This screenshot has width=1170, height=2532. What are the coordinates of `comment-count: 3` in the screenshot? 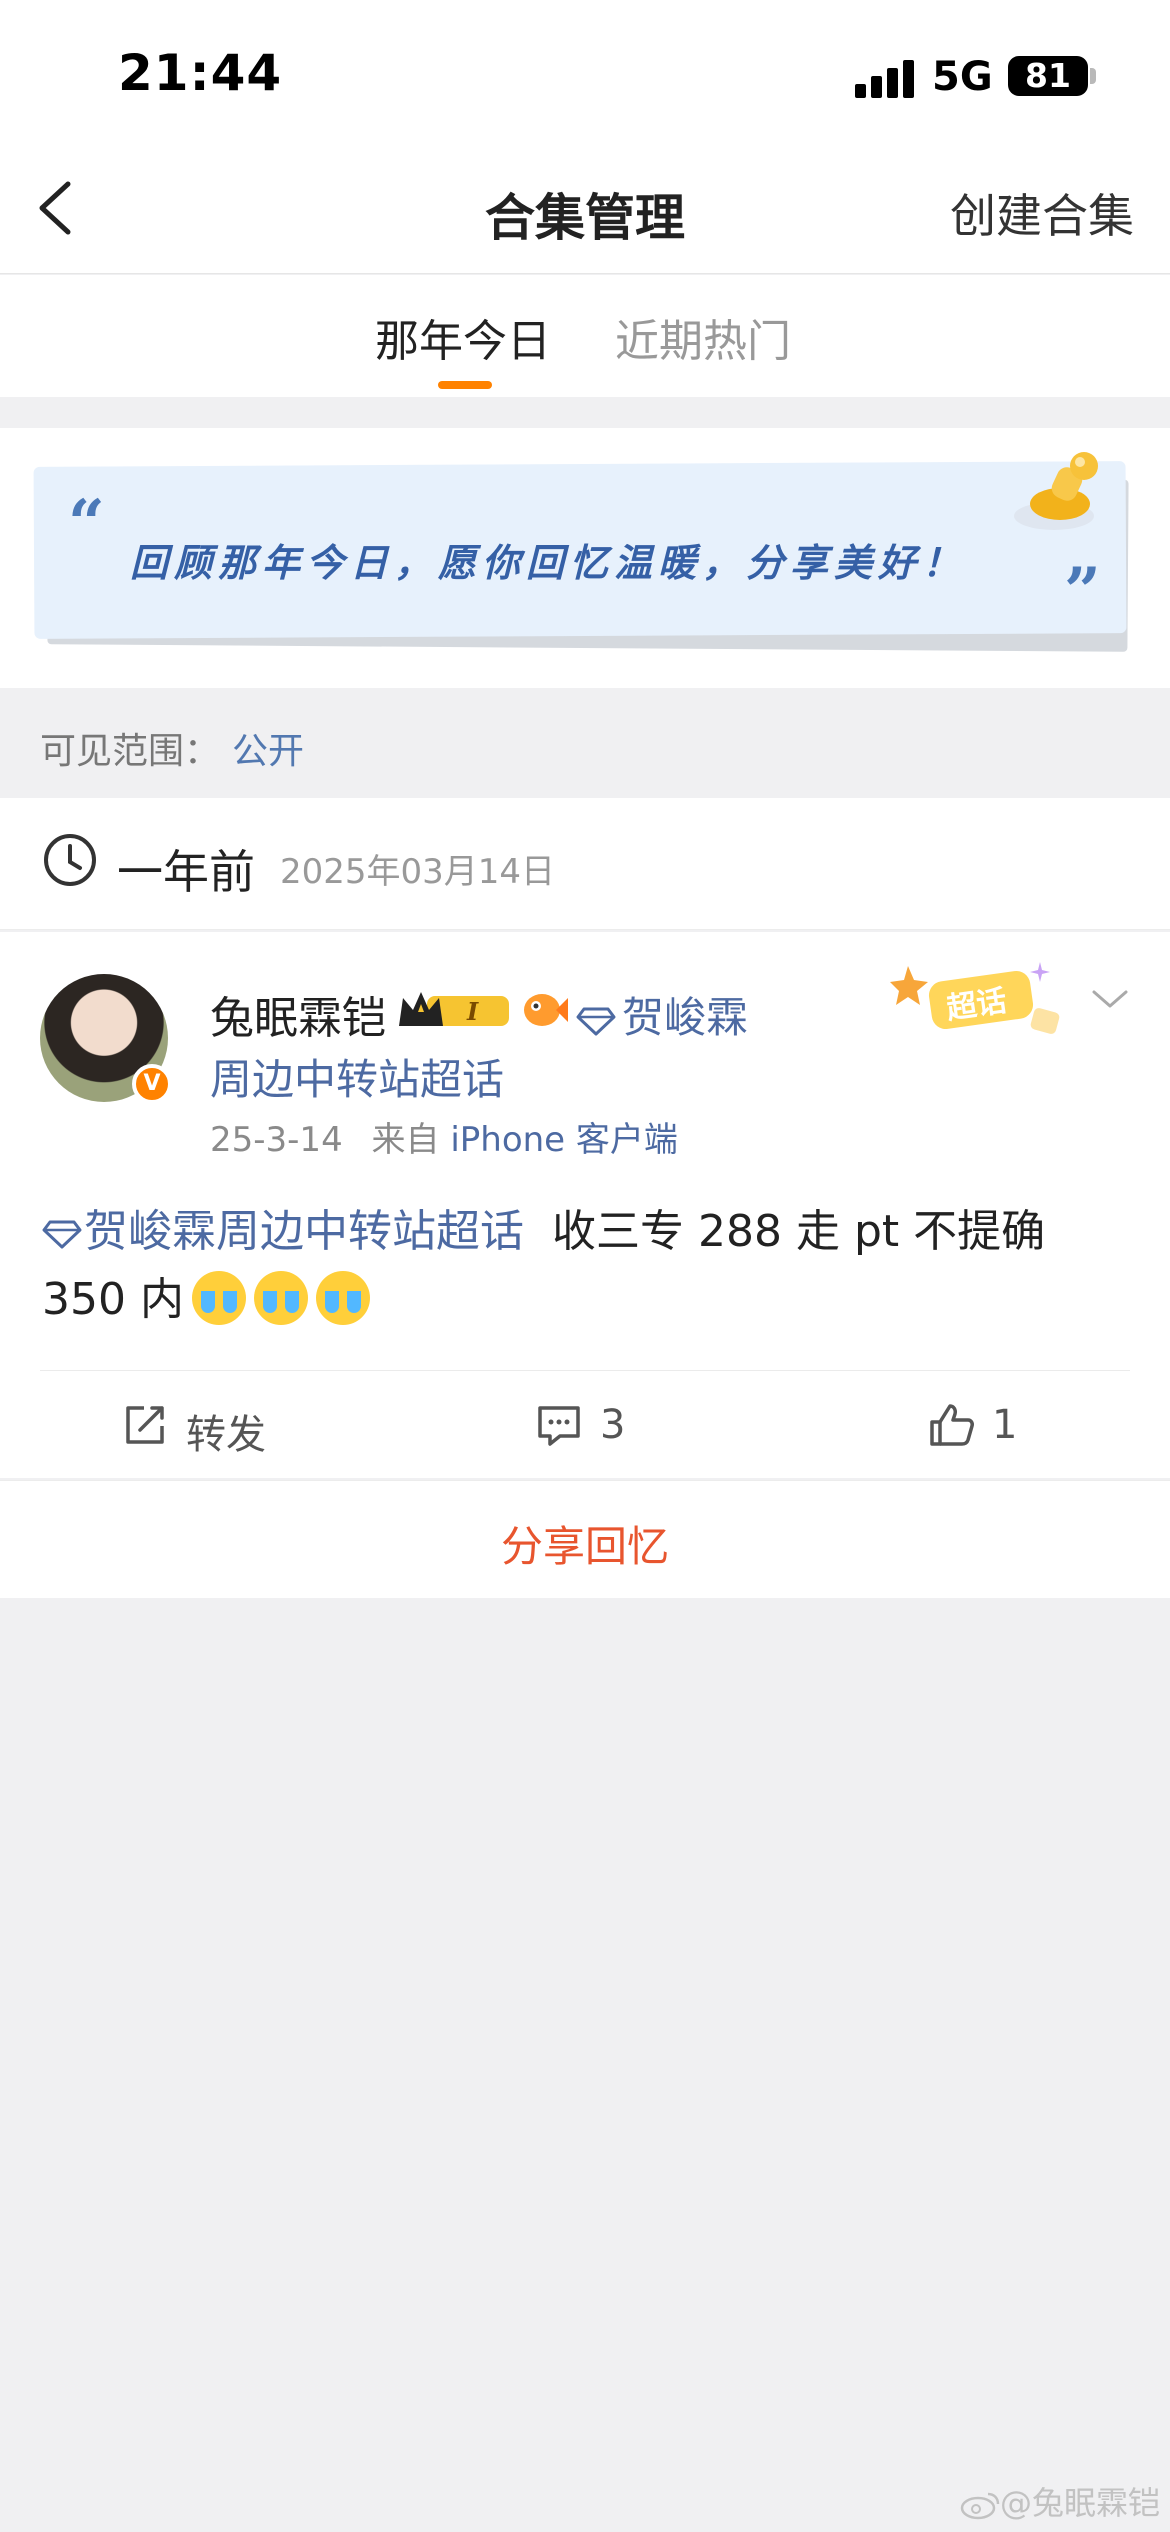 It's located at (613, 1425).